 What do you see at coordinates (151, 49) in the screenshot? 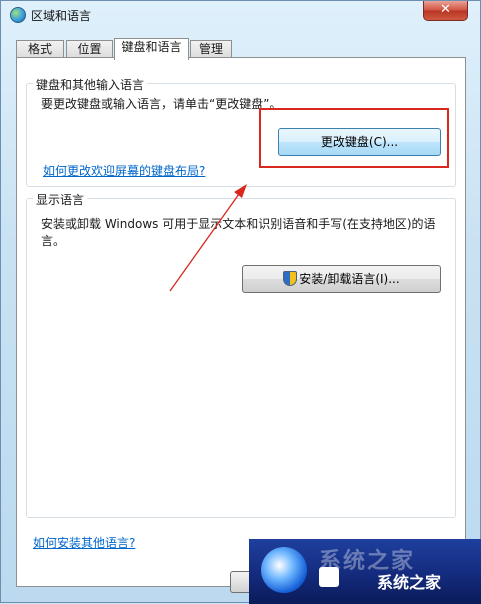
I see `tab-keyboards-languages: 键盘和语言` at bounding box center [151, 49].